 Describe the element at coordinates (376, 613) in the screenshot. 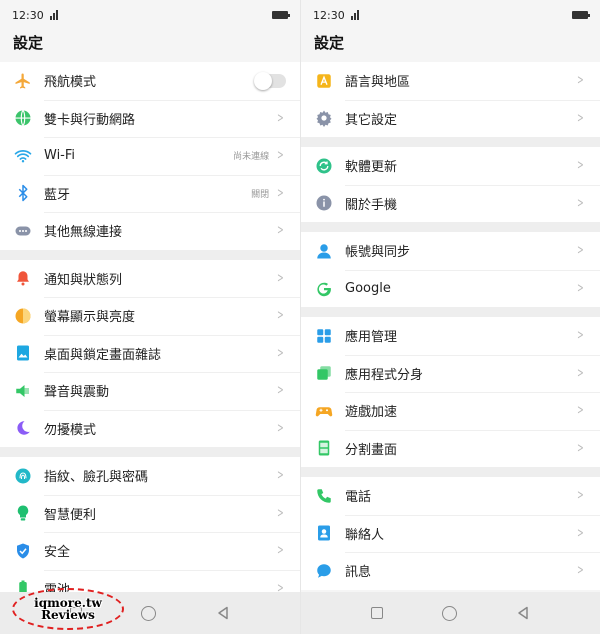

I see `recent-apps-button` at that location.